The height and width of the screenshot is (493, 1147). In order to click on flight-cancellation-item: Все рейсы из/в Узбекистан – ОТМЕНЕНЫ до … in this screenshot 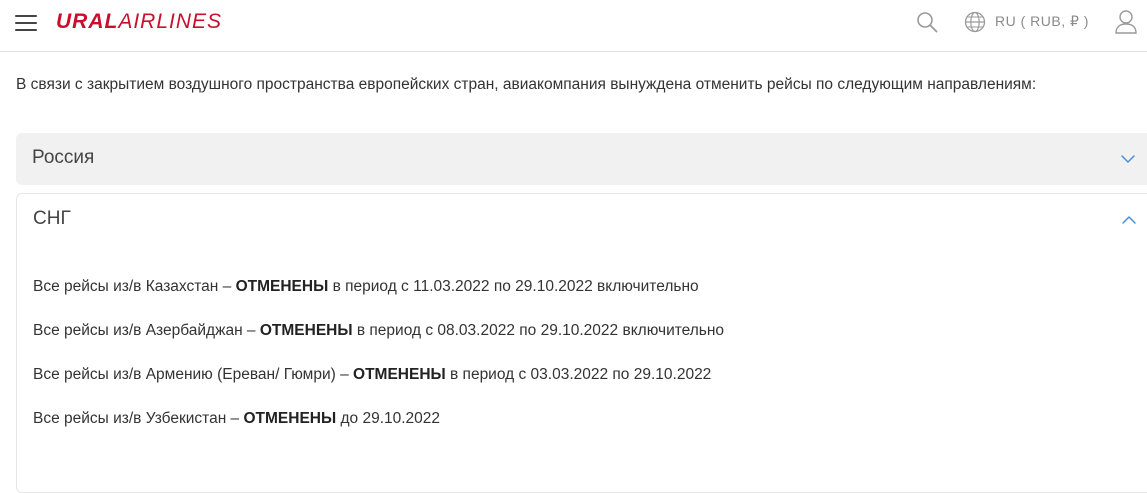, I will do `click(378, 432)`.